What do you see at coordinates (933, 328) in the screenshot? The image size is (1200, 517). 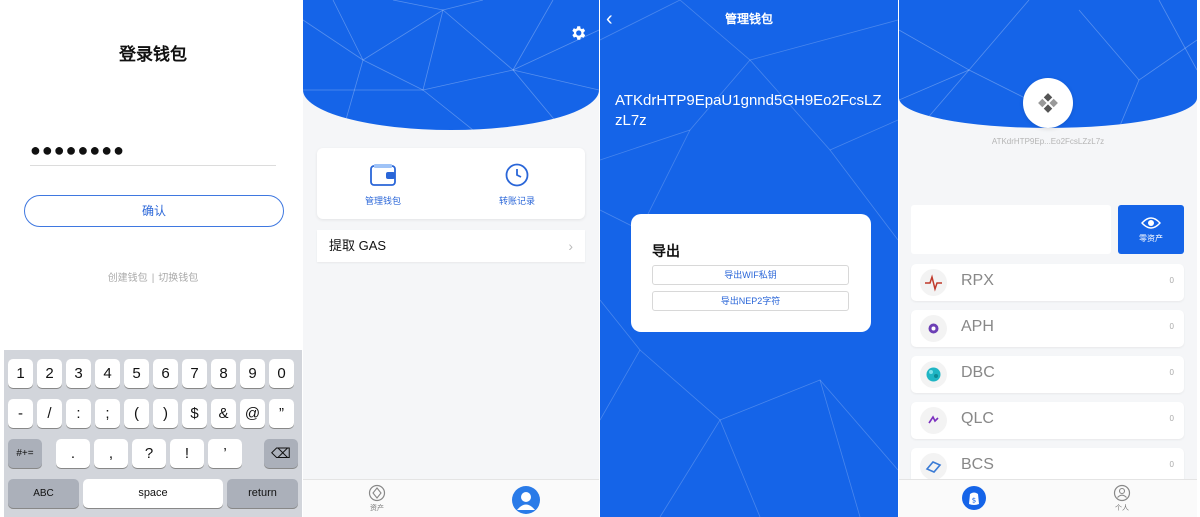 I see `aph-icon` at bounding box center [933, 328].